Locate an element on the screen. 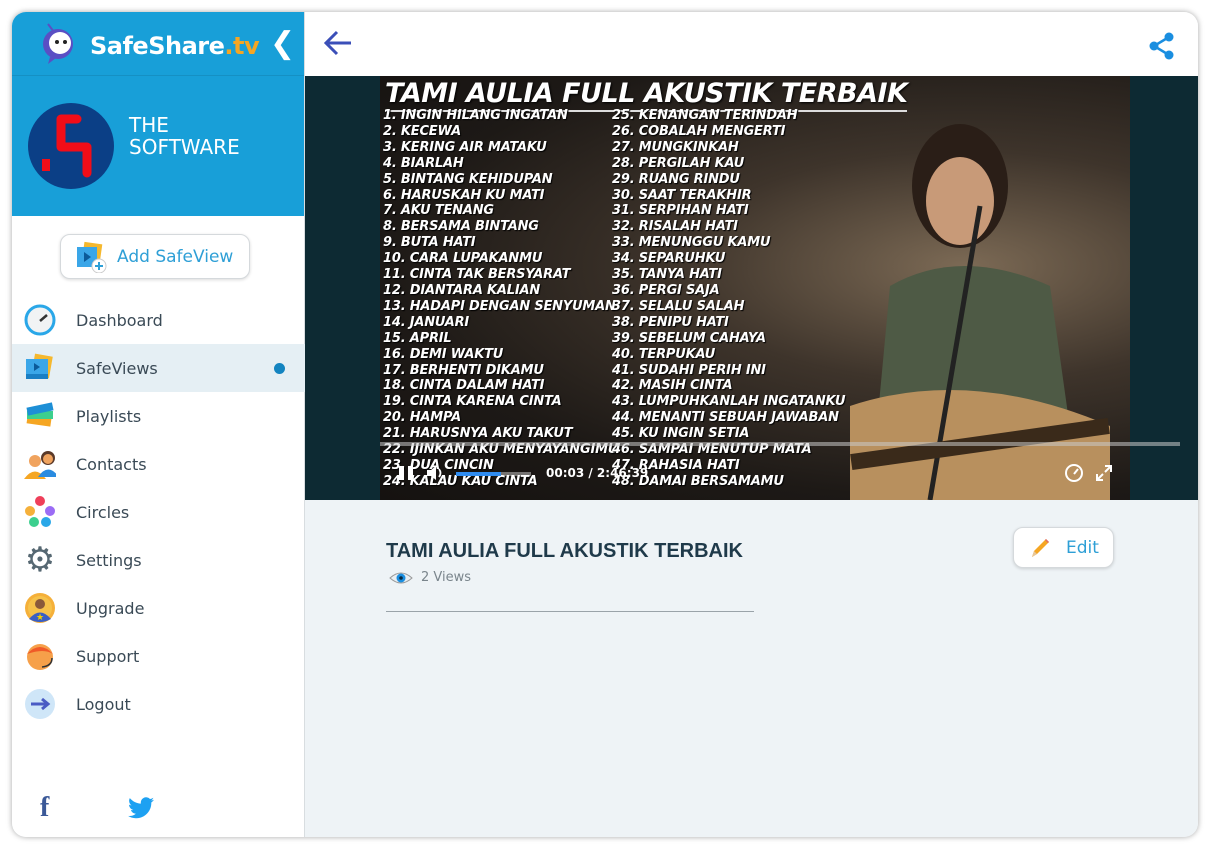  nav-label: SafeViews is located at coordinates (117, 368).